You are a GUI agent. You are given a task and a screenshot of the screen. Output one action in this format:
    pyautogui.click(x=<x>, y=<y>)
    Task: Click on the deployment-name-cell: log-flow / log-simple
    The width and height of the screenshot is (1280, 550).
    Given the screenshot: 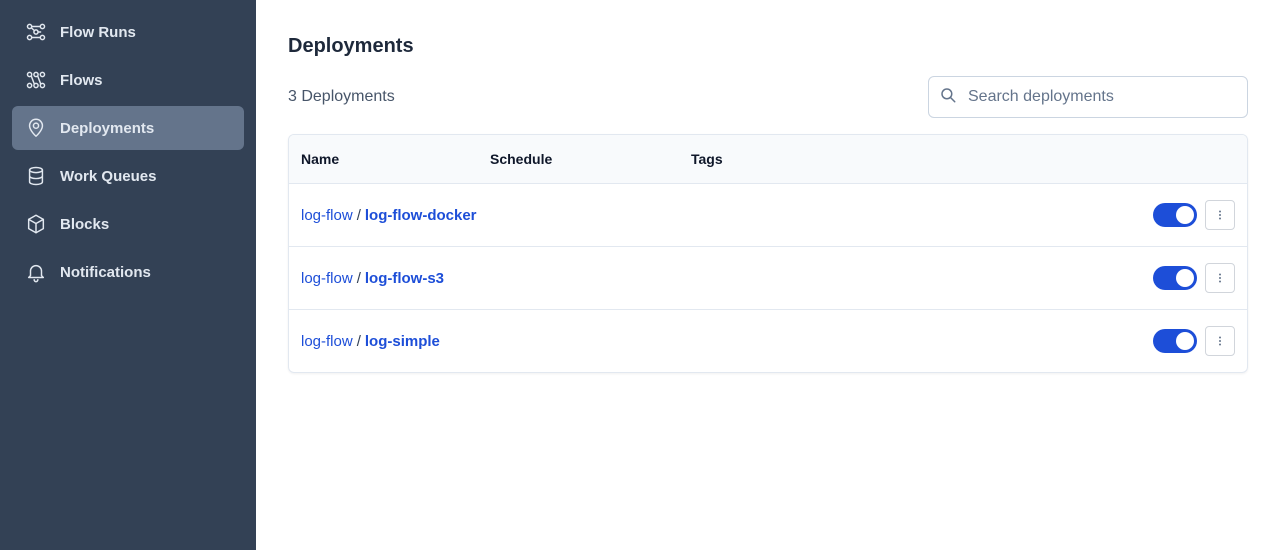 What is the action you would take?
    pyautogui.click(x=721, y=341)
    